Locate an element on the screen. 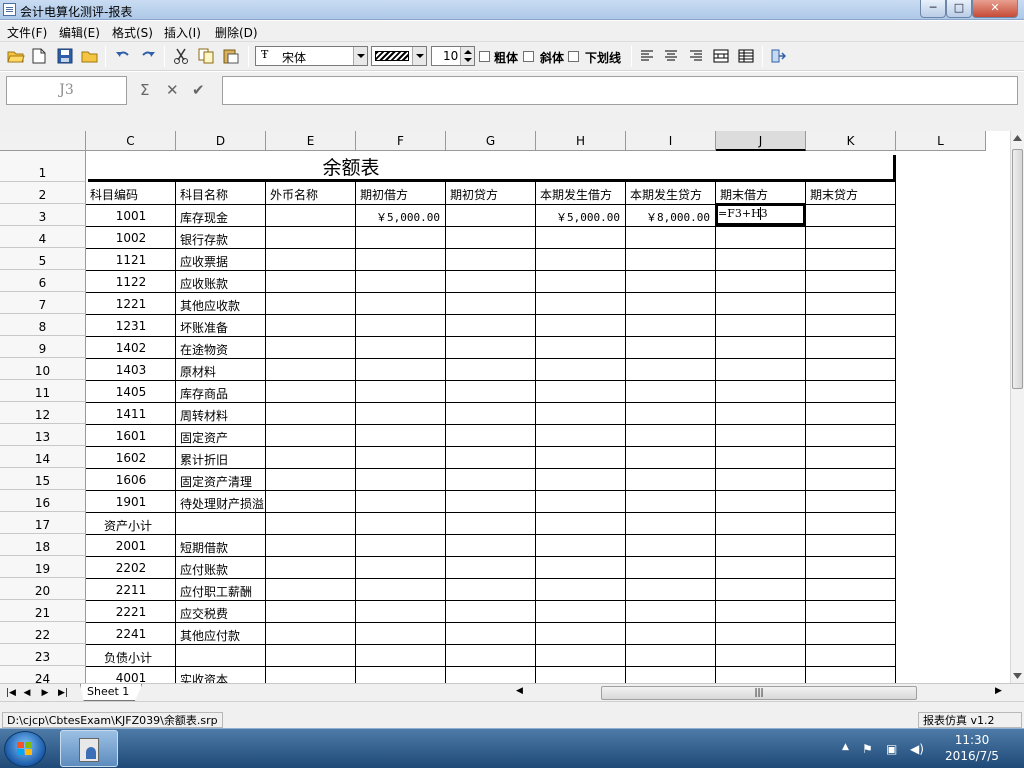 The width and height of the screenshot is (1024, 768). account-code: 1405 is located at coordinates (131, 392).